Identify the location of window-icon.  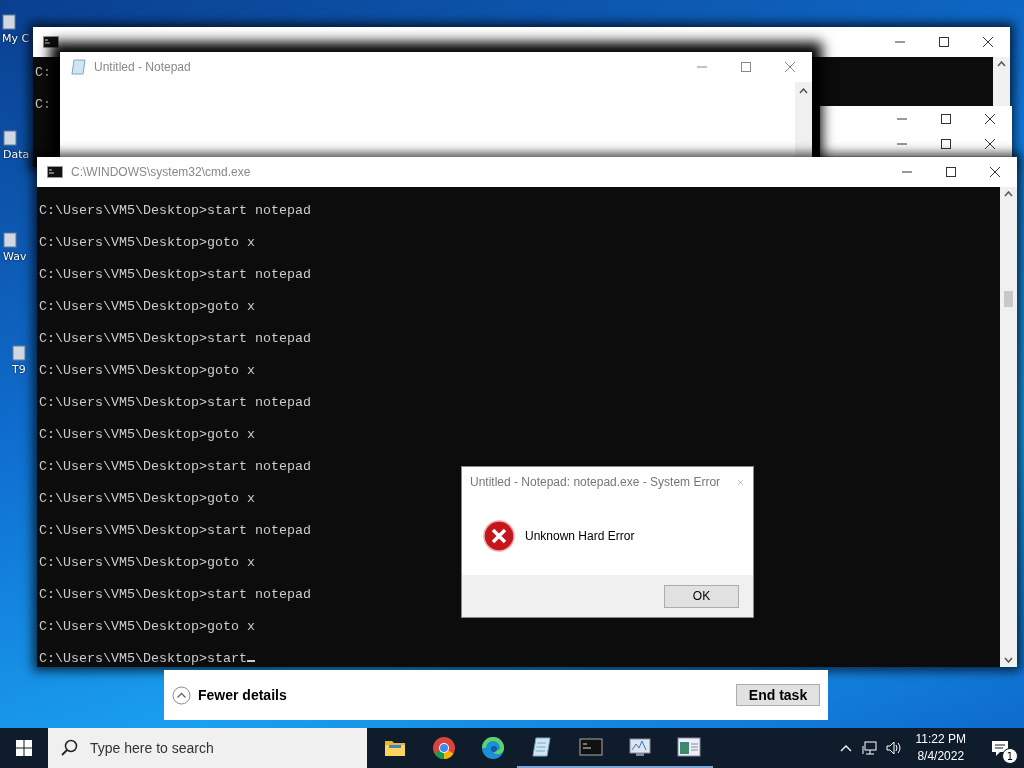
(688, 747).